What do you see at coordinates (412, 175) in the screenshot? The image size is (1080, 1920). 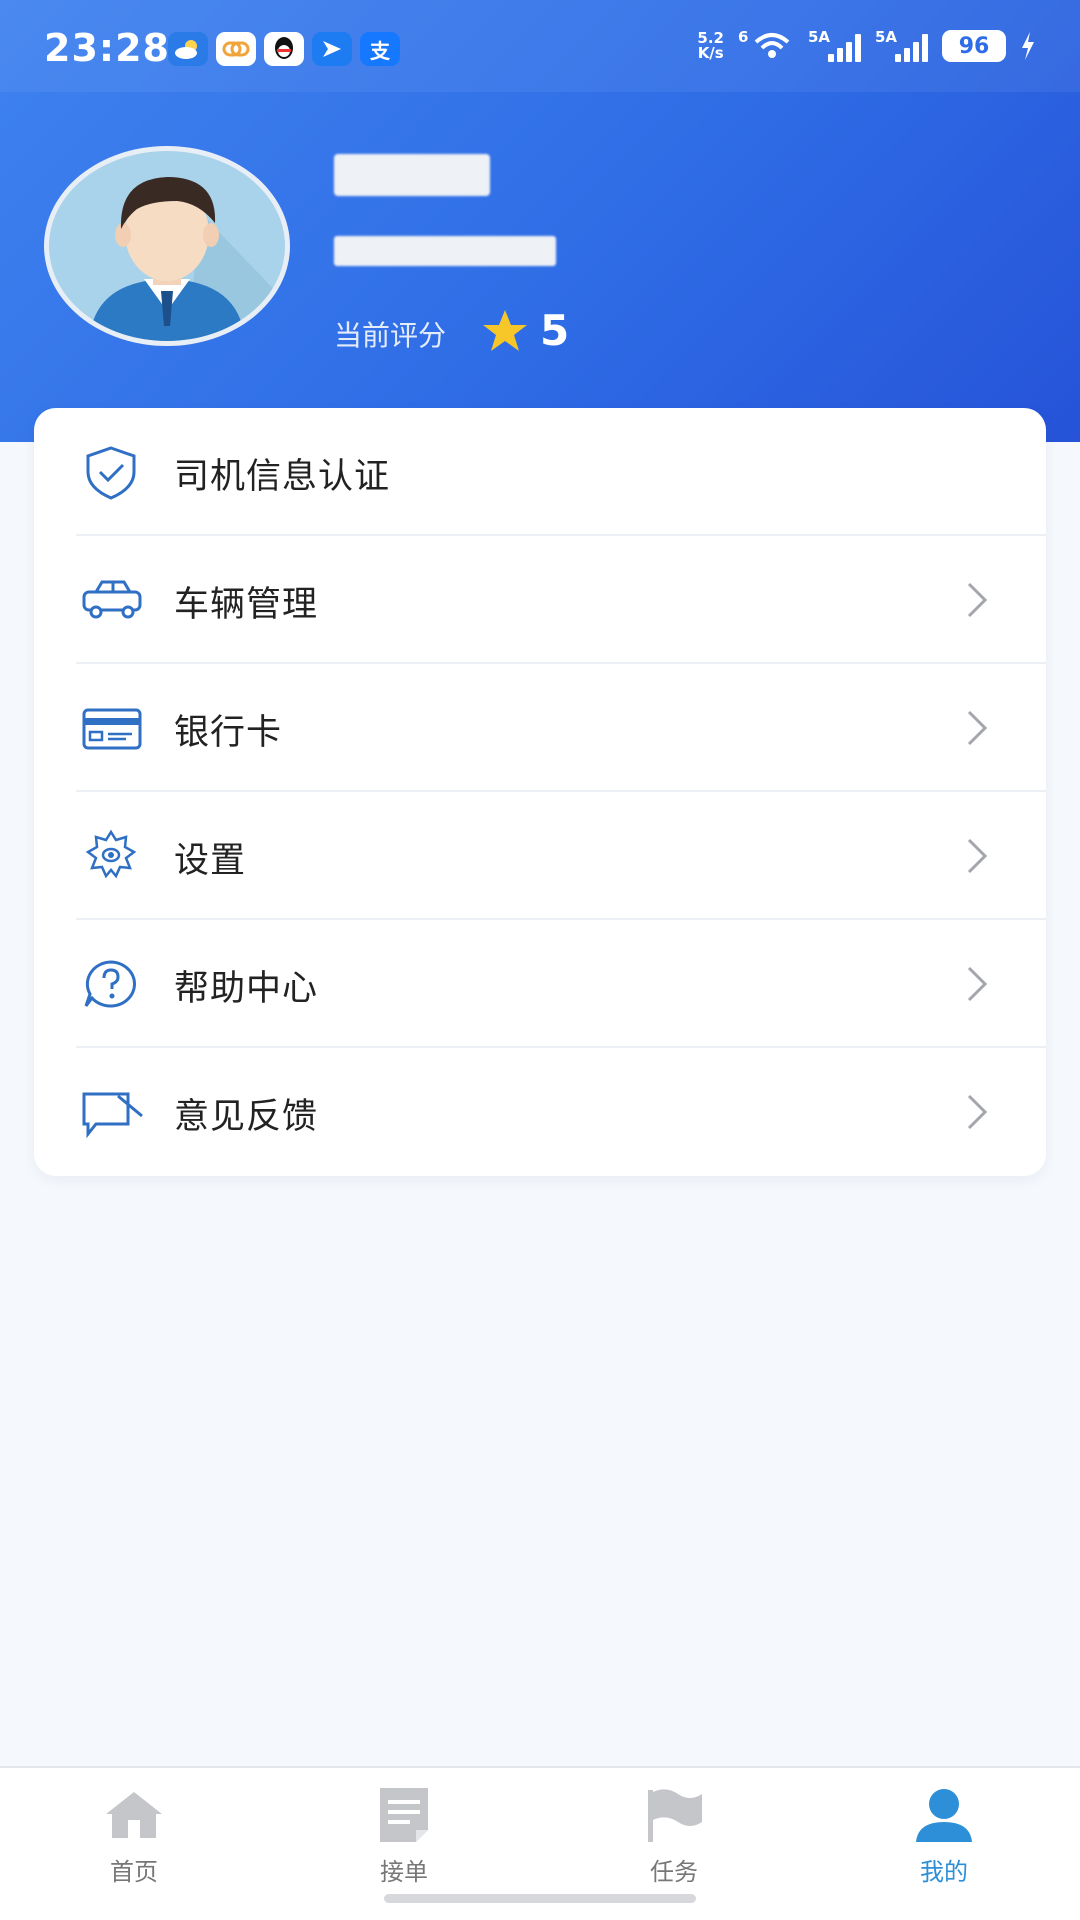 I see `user-name-redacted` at bounding box center [412, 175].